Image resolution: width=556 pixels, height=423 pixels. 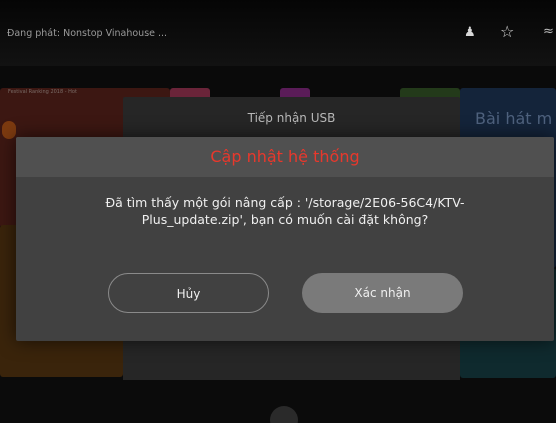 What do you see at coordinates (382, 293) in the screenshot?
I see `confirm-button: Xác nhận` at bounding box center [382, 293].